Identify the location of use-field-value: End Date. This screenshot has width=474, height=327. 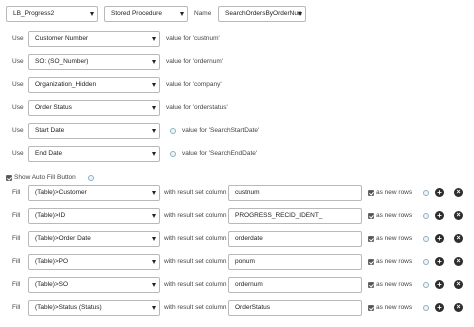
(49, 153).